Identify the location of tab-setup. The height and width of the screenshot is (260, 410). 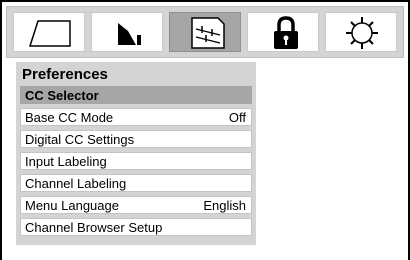
(361, 32).